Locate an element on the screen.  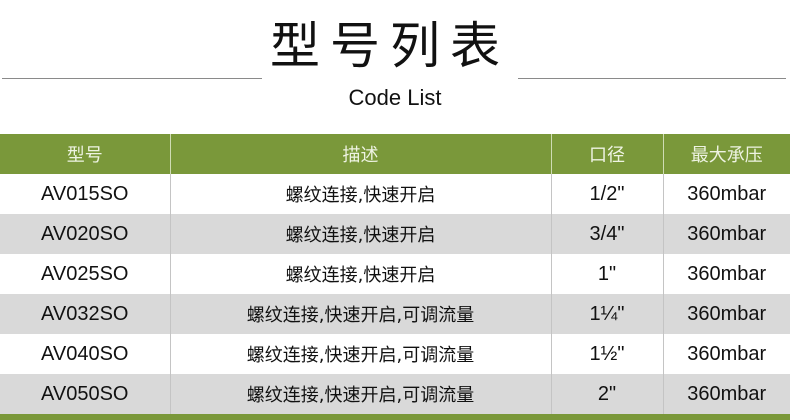
table-row: AV025SO 螺纹连接,快速开启 1" 360mbar is located at coordinates (395, 274).